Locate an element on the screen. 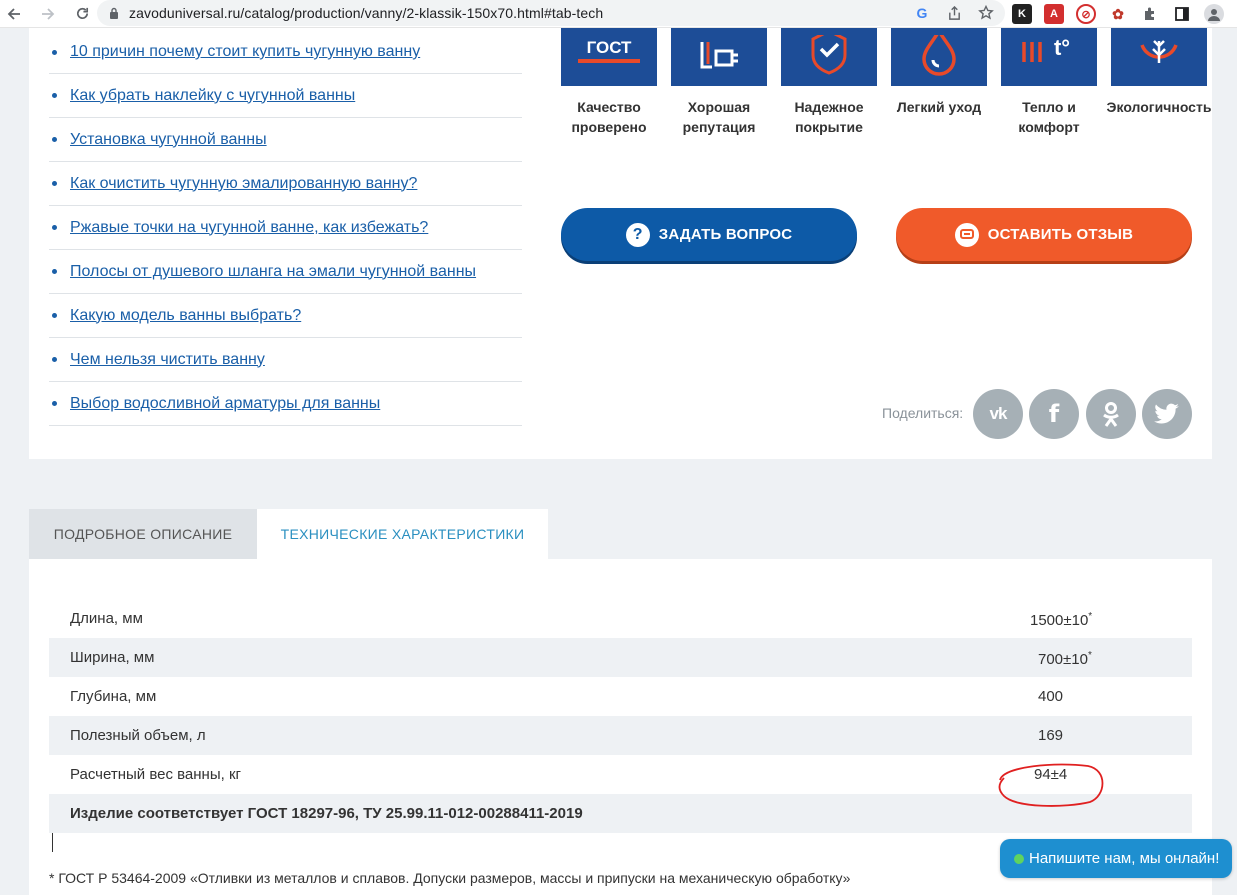  list-item: Какую модель ванны выбрать? is located at coordinates (285, 316).